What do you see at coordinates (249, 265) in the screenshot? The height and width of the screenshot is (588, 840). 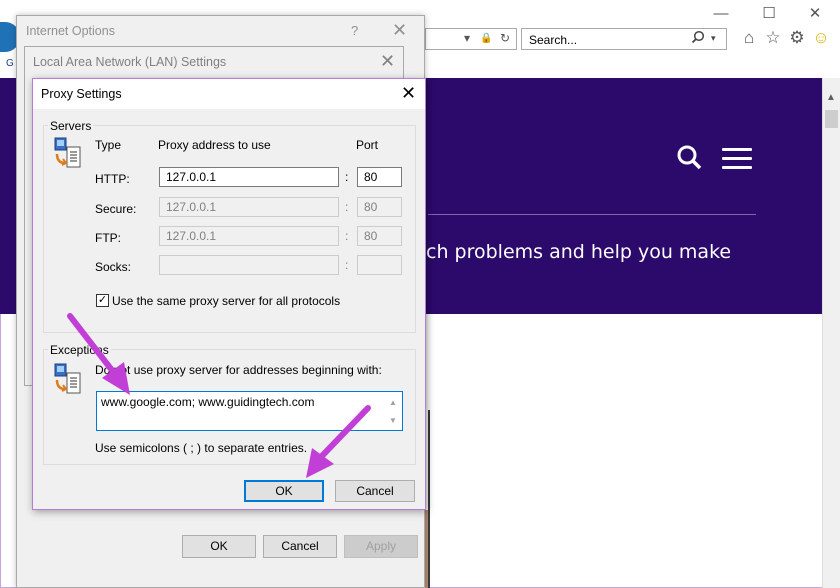 I see `socks-address-input` at bounding box center [249, 265].